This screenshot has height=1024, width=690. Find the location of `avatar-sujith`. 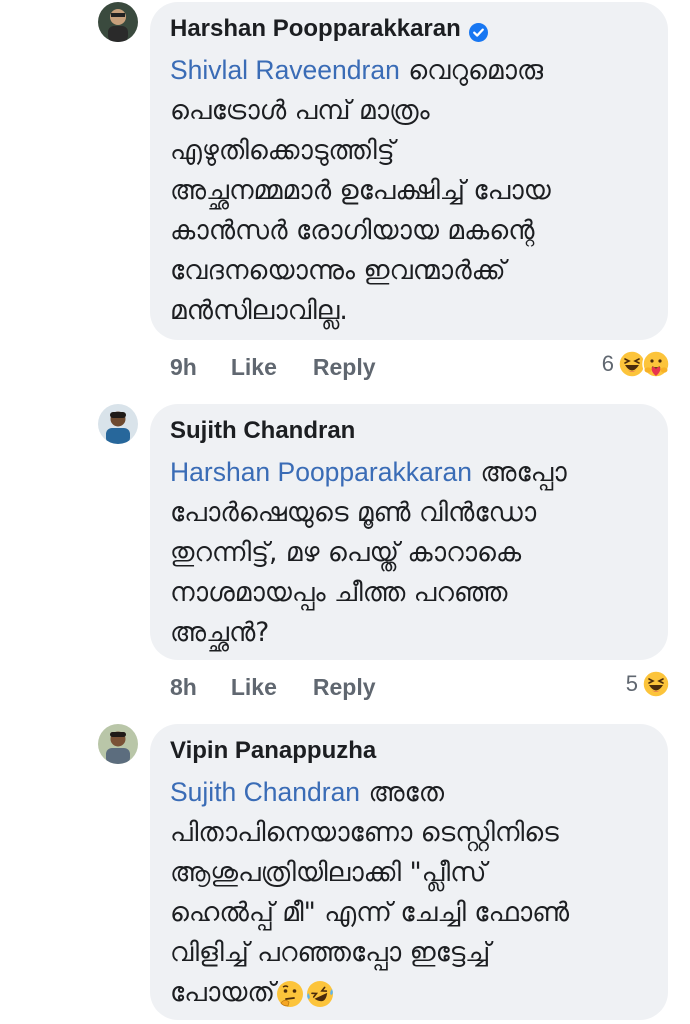

avatar-sujith is located at coordinates (118, 424).